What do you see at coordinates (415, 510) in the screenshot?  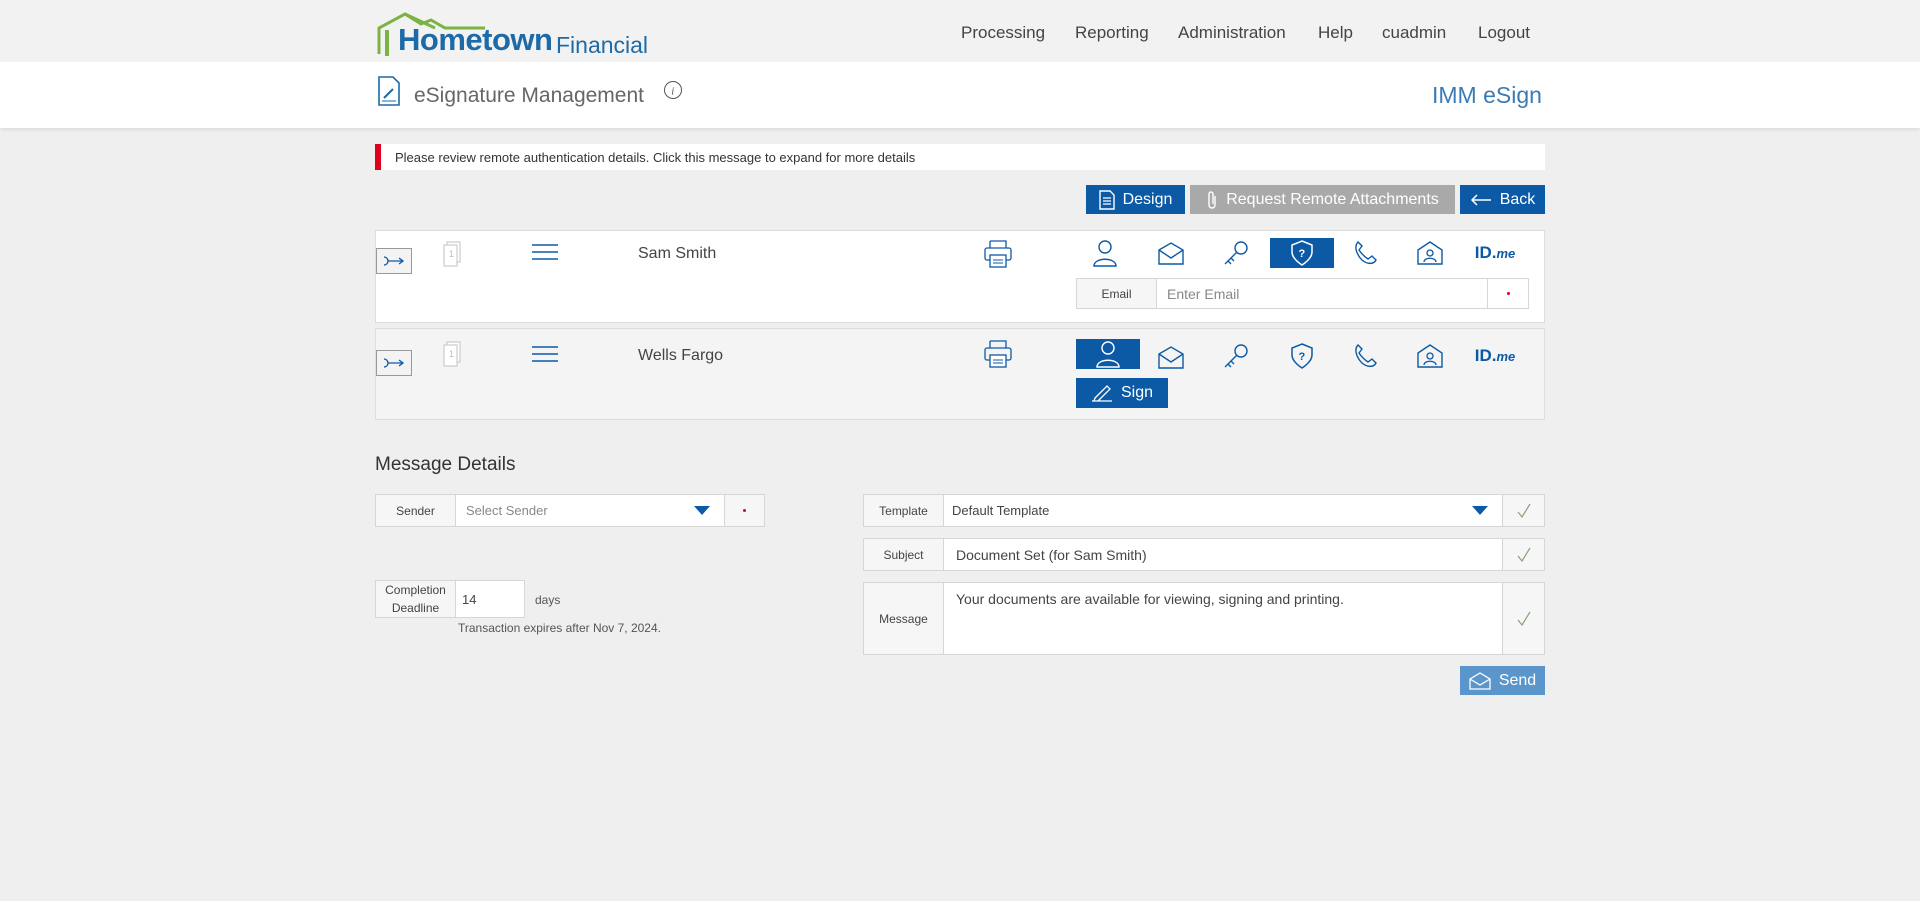 I see `sender-label: Sender` at bounding box center [415, 510].